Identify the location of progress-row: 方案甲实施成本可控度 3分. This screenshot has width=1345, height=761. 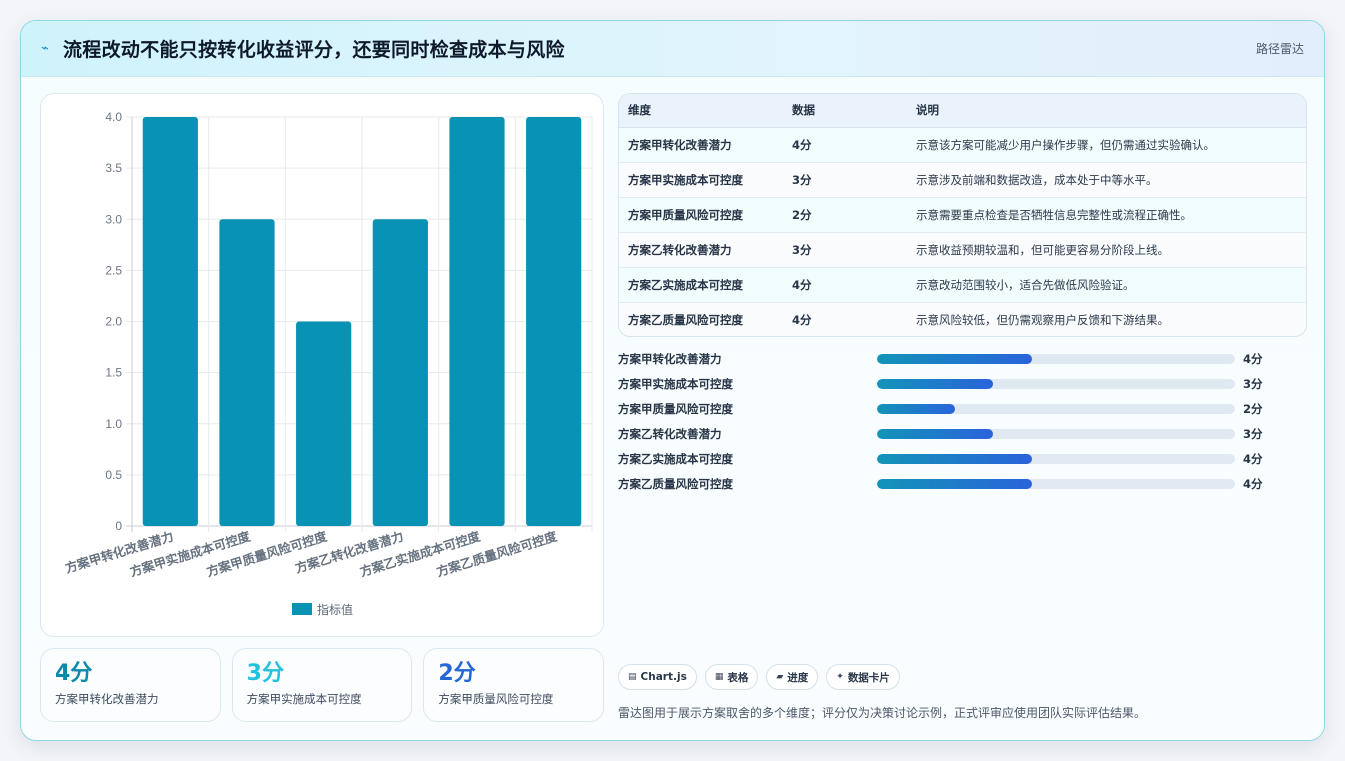
(962, 383).